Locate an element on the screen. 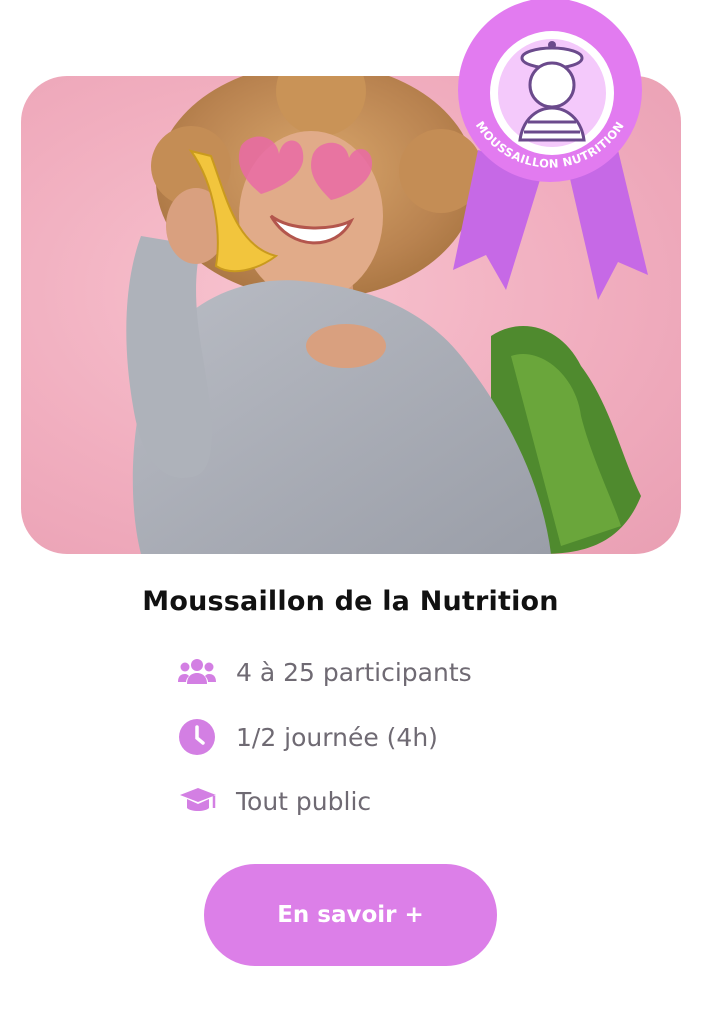  participants-row: 4 à 25 participants is located at coordinates (325, 672).